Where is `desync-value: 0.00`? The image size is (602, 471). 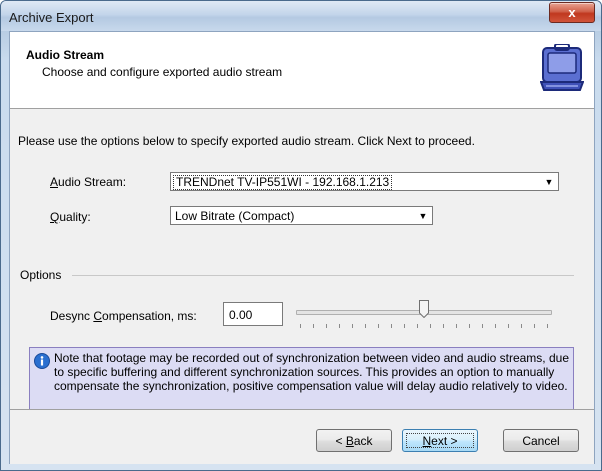 desync-value: 0.00 is located at coordinates (241, 315).